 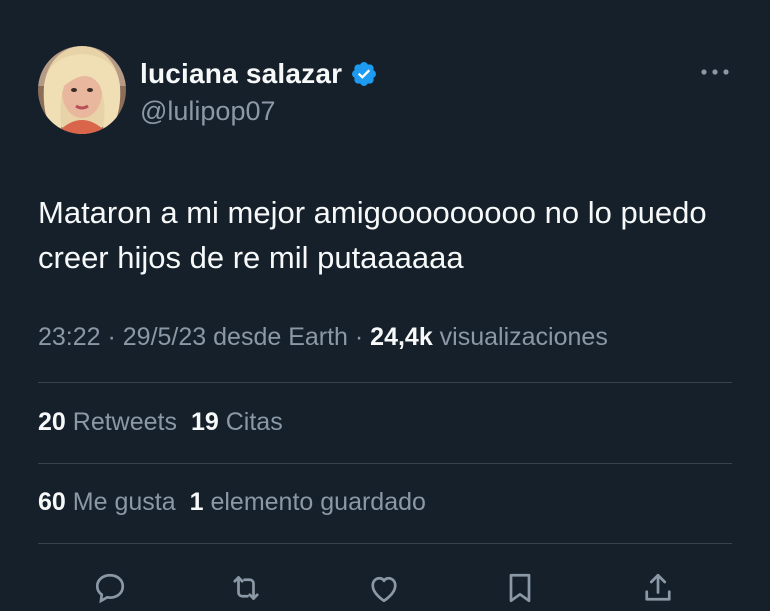 What do you see at coordinates (52, 502) in the screenshot?
I see `likes-count: 60` at bounding box center [52, 502].